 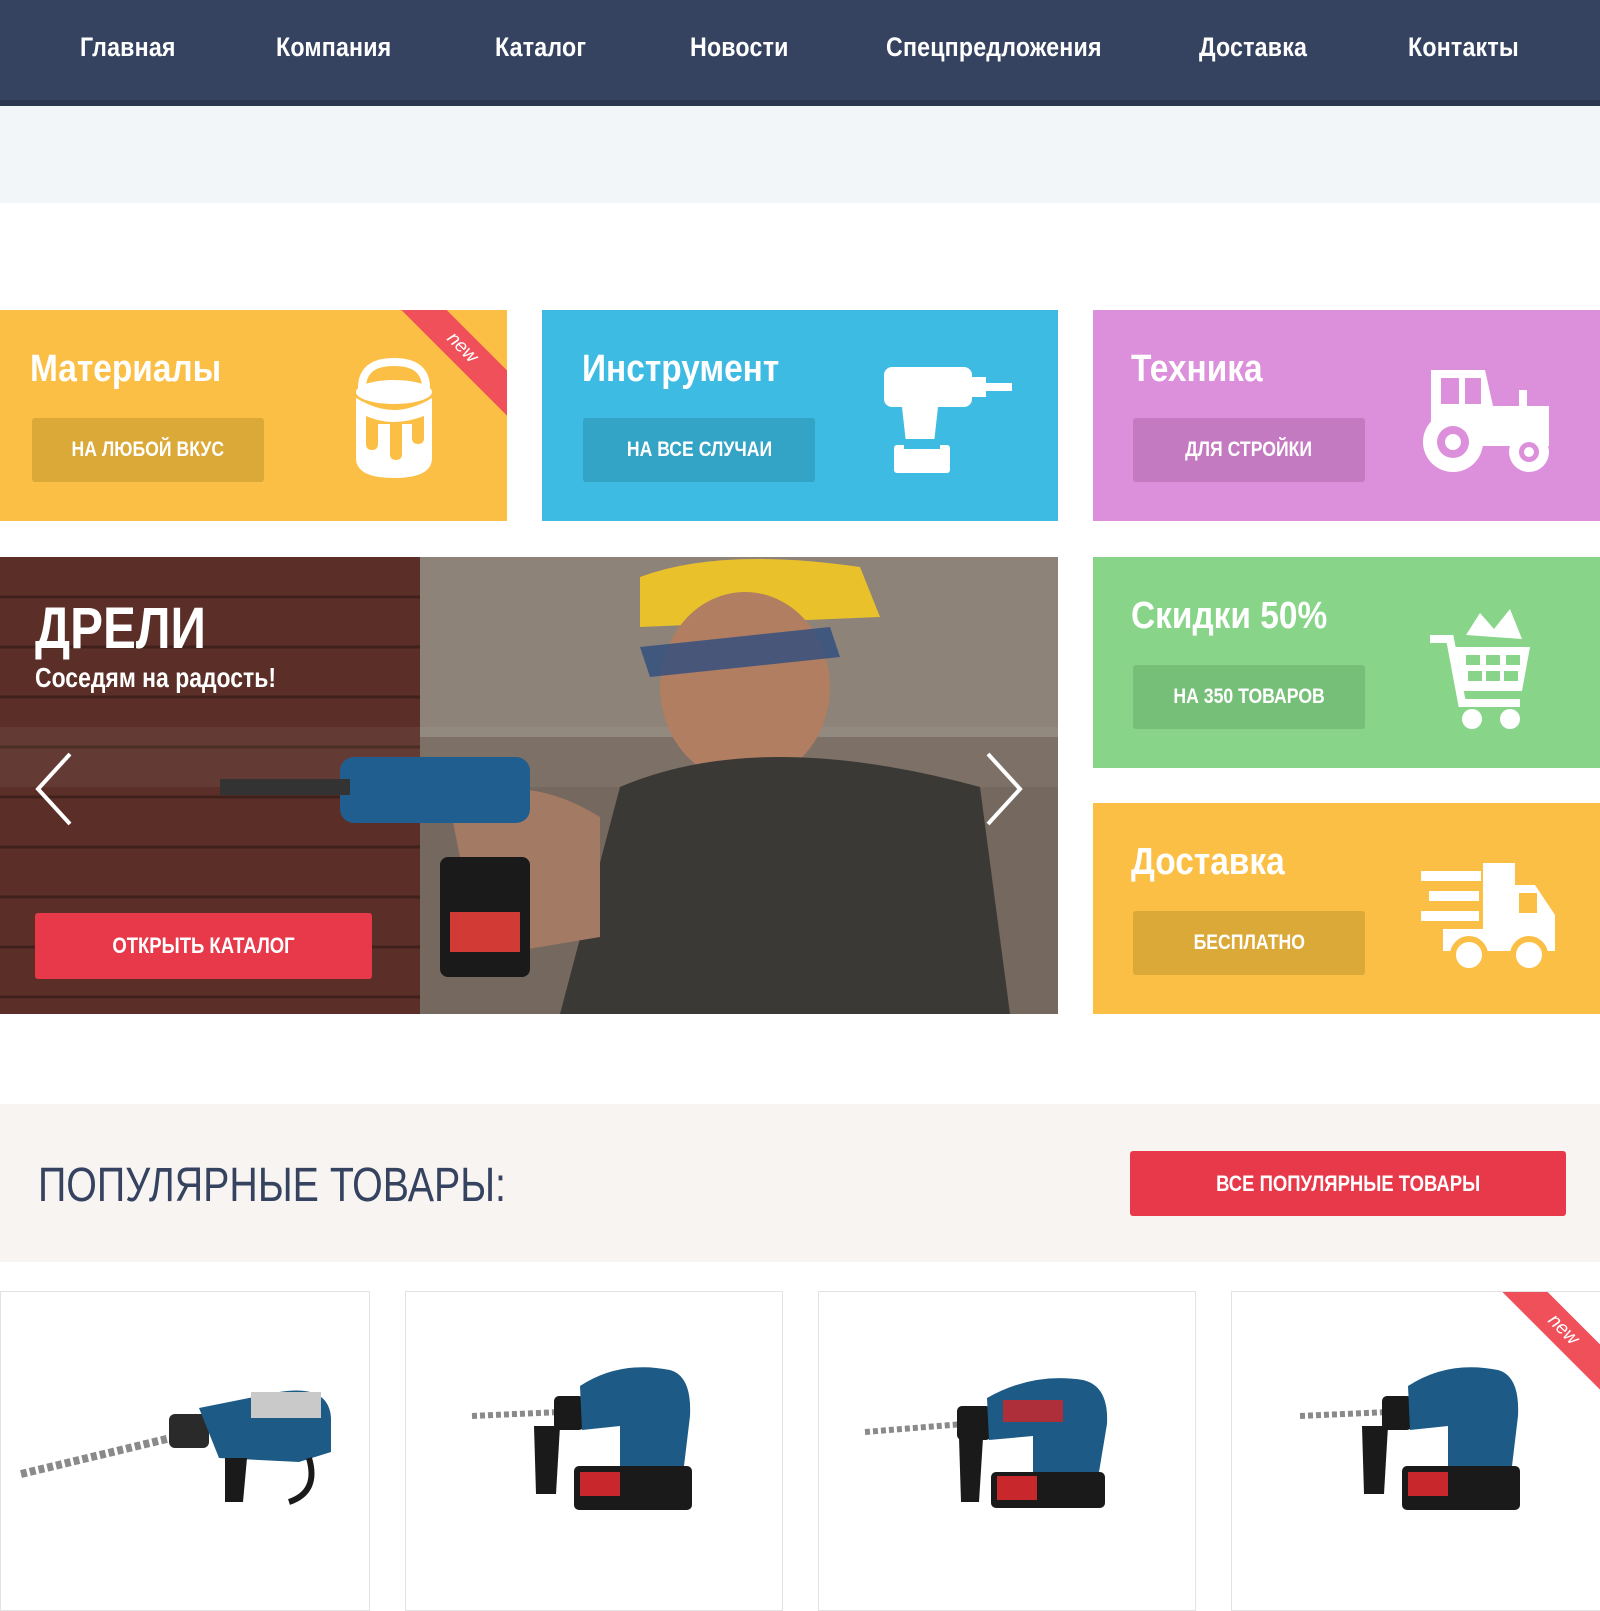 I want to click on truck-icon, so click(x=1488, y=918).